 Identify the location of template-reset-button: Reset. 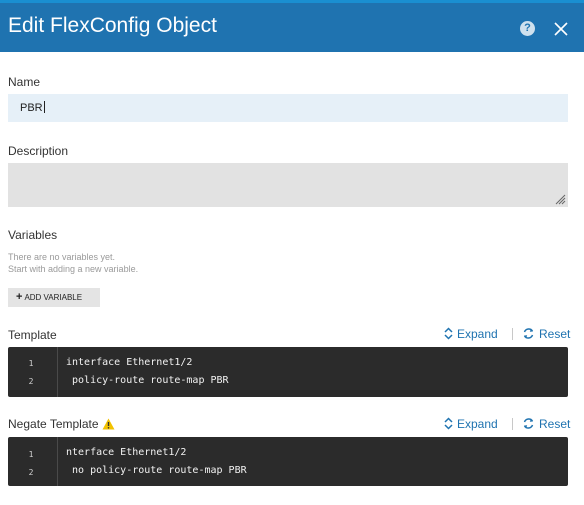
(546, 334).